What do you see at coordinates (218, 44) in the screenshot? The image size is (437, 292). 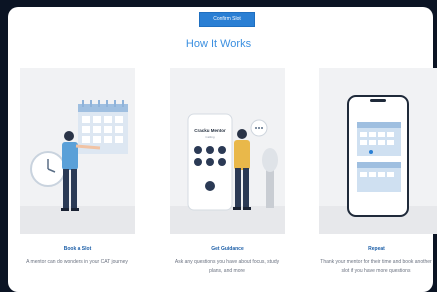 I see `section-title: How It Works` at bounding box center [218, 44].